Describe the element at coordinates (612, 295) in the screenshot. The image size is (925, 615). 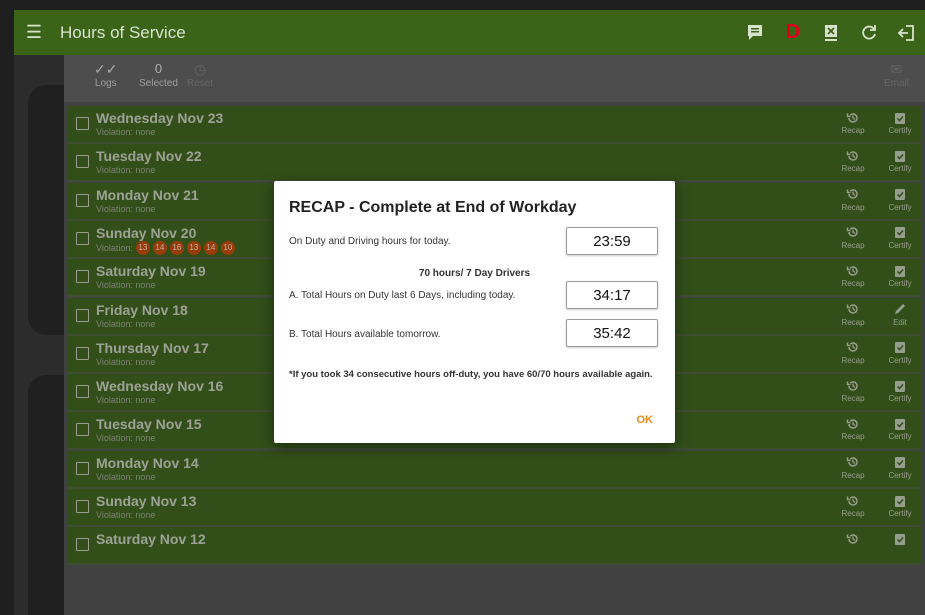
I see `total-a-value: 34:17` at that location.